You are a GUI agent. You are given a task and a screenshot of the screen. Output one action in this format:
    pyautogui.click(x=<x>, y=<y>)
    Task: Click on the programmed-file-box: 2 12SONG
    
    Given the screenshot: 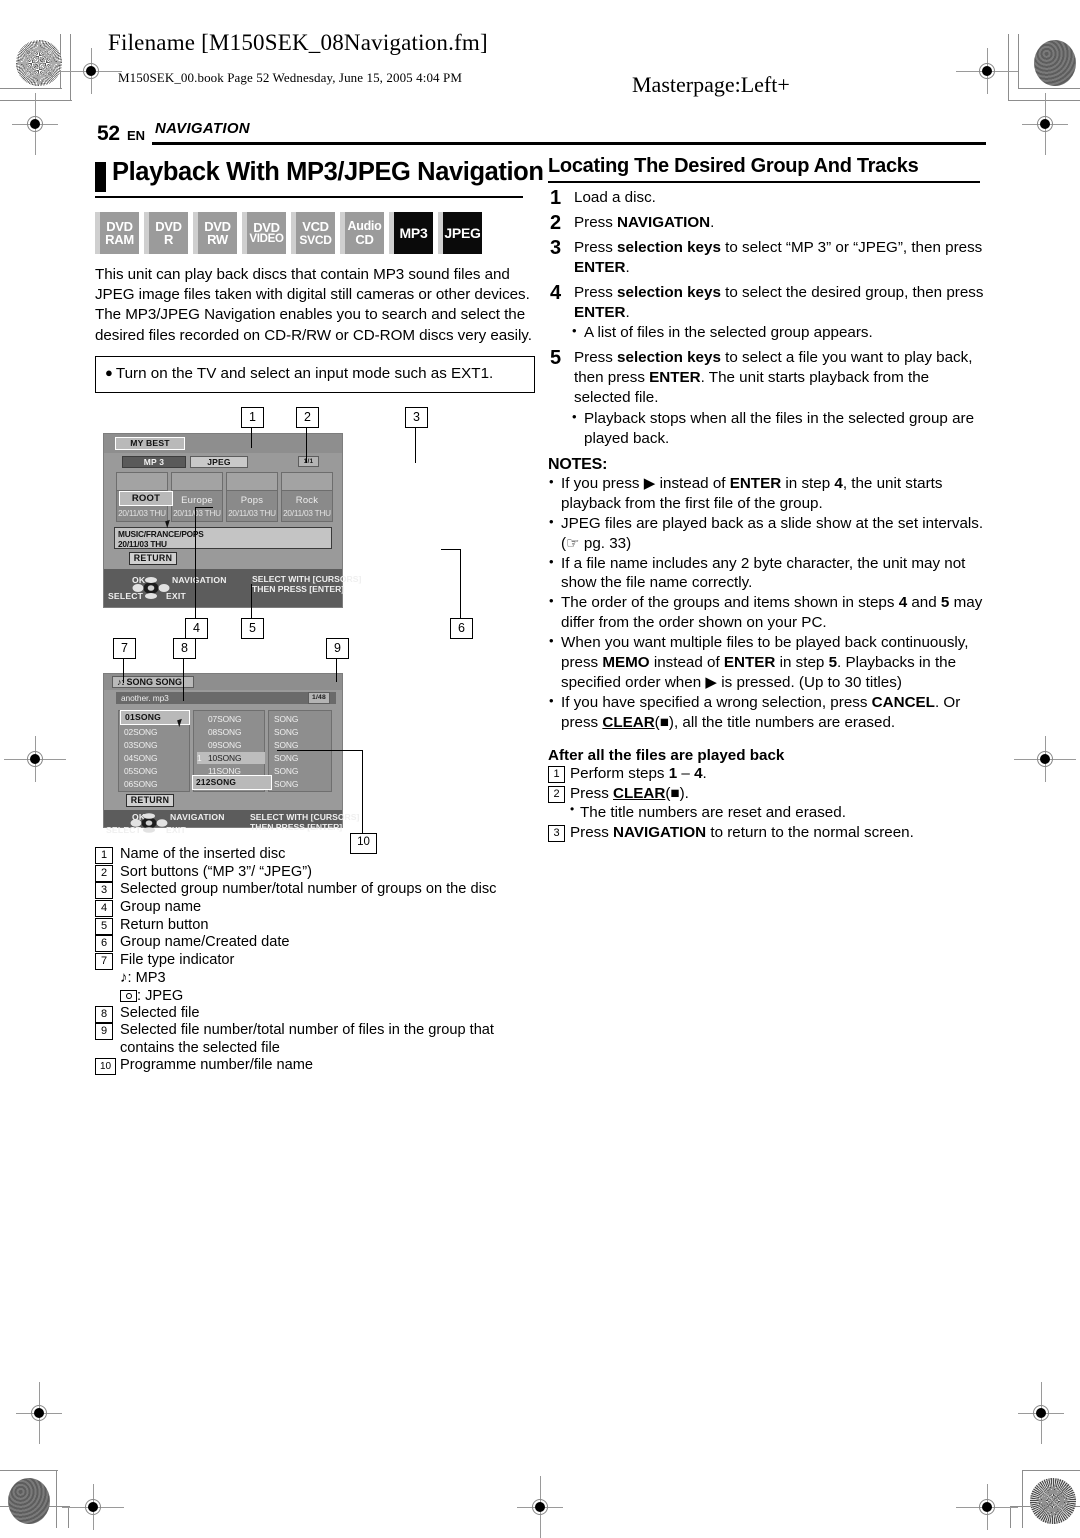 What is the action you would take?
    pyautogui.click(x=232, y=782)
    